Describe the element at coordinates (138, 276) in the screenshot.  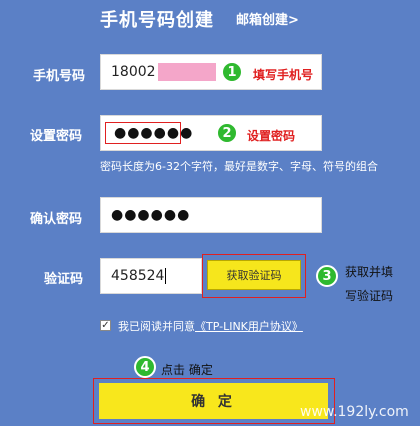
I see `captcha-value: 458524` at that location.